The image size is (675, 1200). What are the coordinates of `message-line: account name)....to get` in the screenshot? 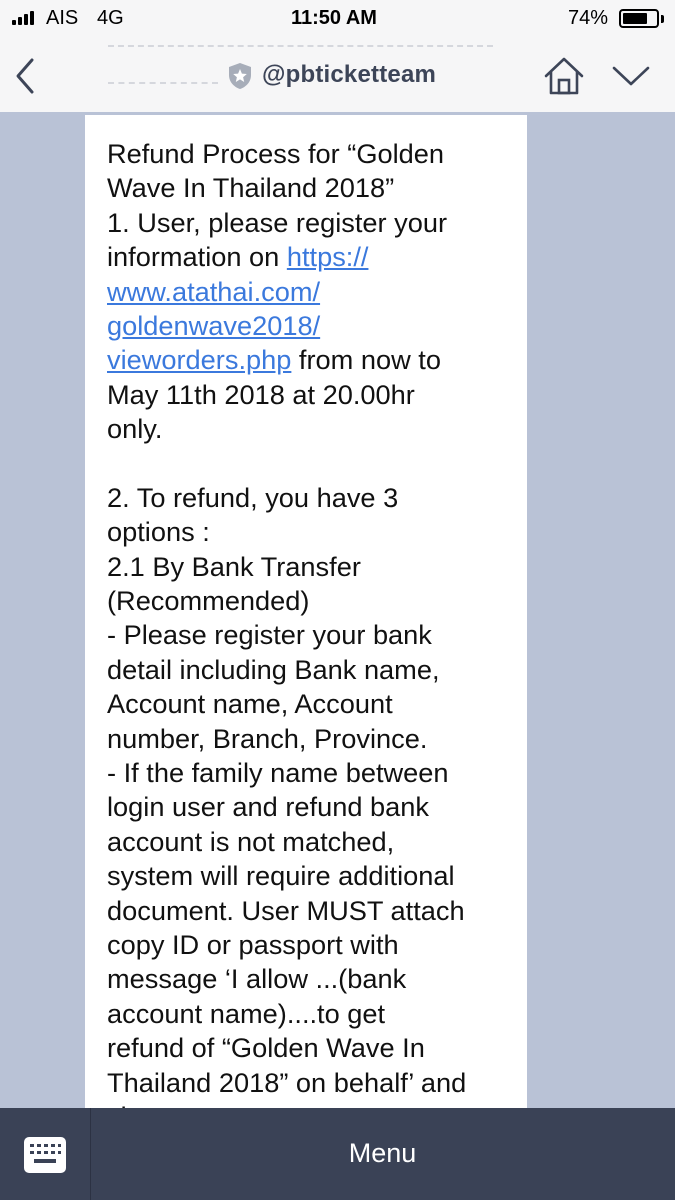 It's located at (246, 1013).